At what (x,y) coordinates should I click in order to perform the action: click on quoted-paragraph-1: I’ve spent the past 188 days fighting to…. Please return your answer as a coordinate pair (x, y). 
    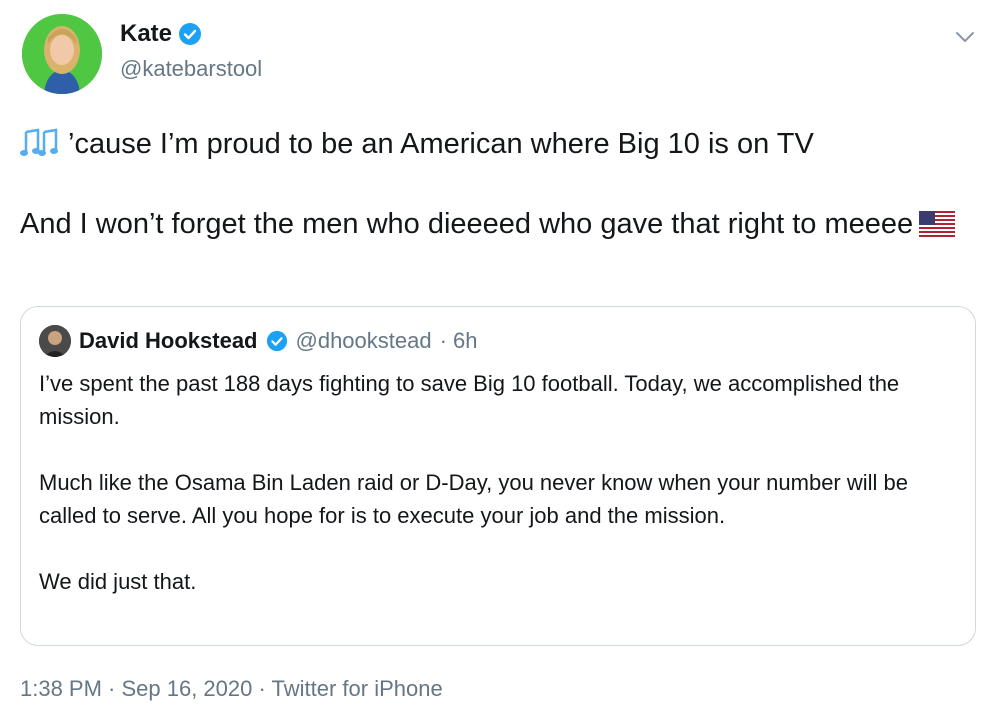
    Looking at the image, I should click on (469, 400).